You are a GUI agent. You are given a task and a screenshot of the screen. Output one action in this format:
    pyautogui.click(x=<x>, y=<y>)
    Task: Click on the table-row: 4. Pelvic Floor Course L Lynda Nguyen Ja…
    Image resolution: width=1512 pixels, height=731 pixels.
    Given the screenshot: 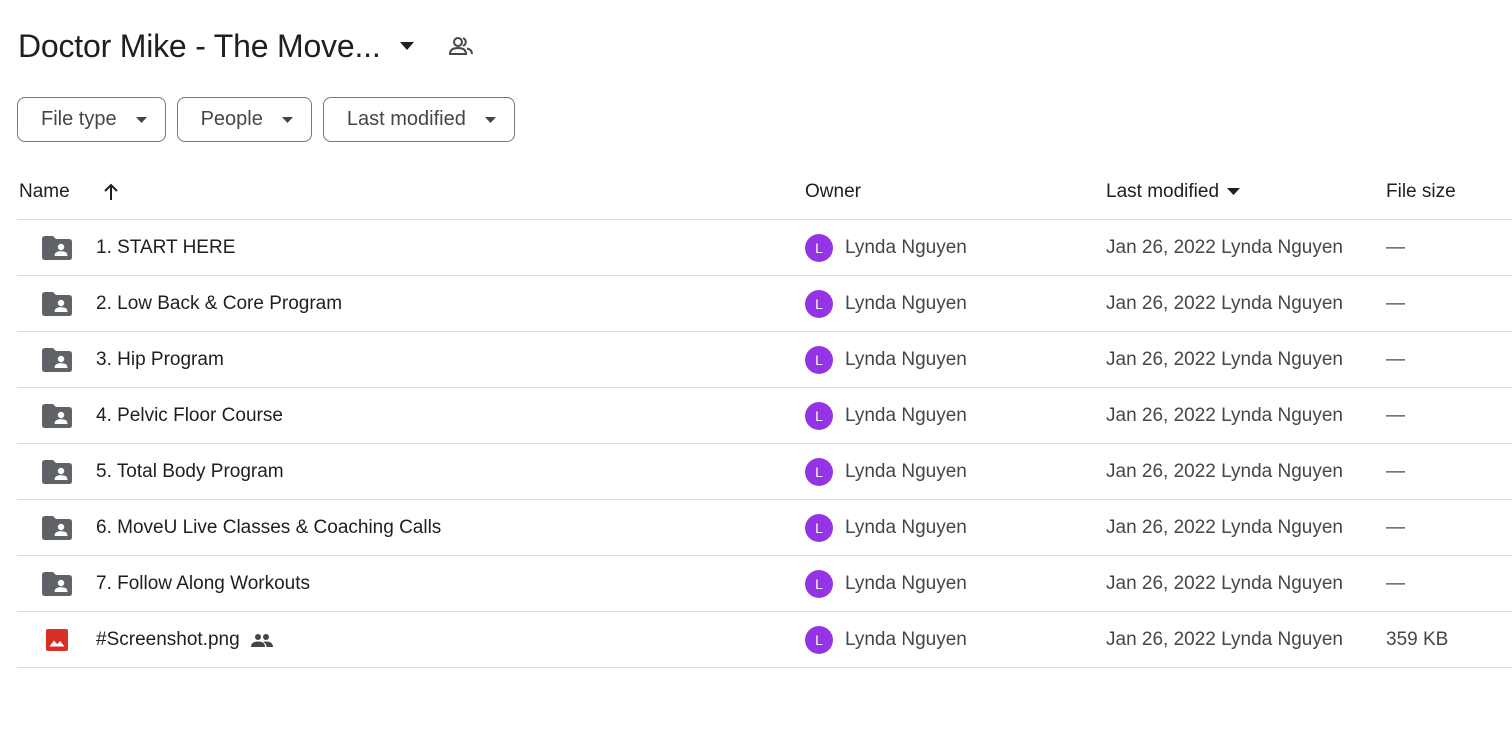 What is the action you would take?
    pyautogui.click(x=764, y=416)
    